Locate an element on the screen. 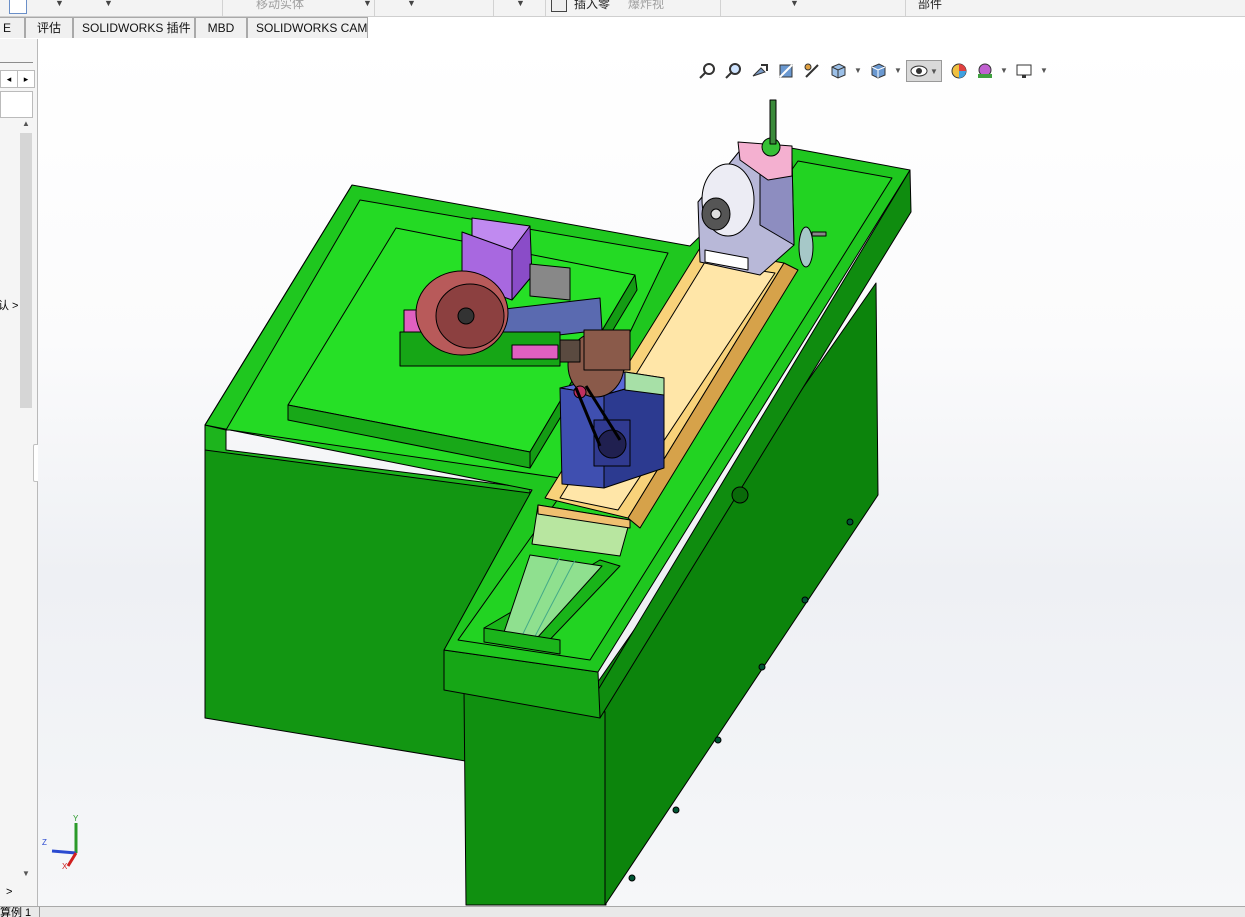 The height and width of the screenshot is (917, 1245). nav-left-icon: ◂ is located at coordinates (9, 79).